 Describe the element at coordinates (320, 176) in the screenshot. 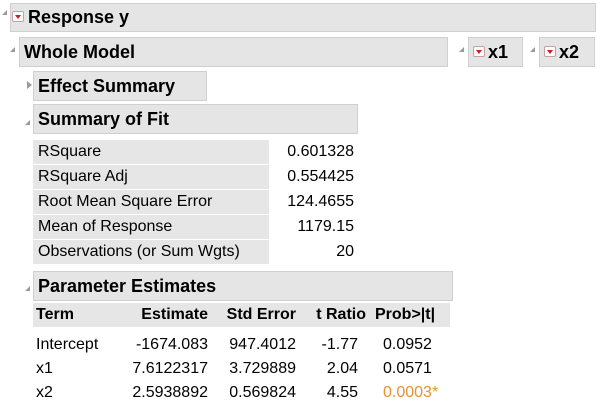

I see `fit-row-value: 0.554425` at that location.